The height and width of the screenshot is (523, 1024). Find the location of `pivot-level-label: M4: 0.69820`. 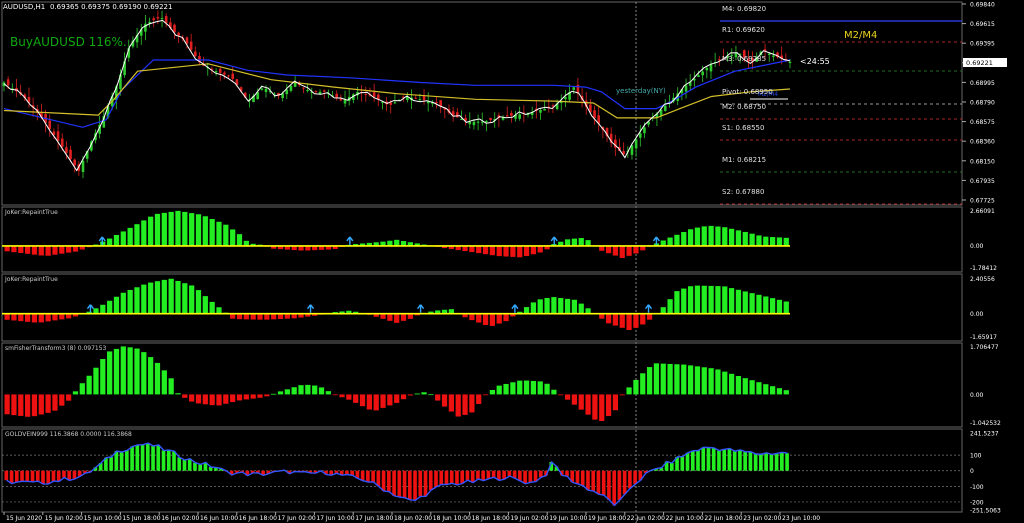

pivot-level-label: M4: 0.69820 is located at coordinates (744, 9).